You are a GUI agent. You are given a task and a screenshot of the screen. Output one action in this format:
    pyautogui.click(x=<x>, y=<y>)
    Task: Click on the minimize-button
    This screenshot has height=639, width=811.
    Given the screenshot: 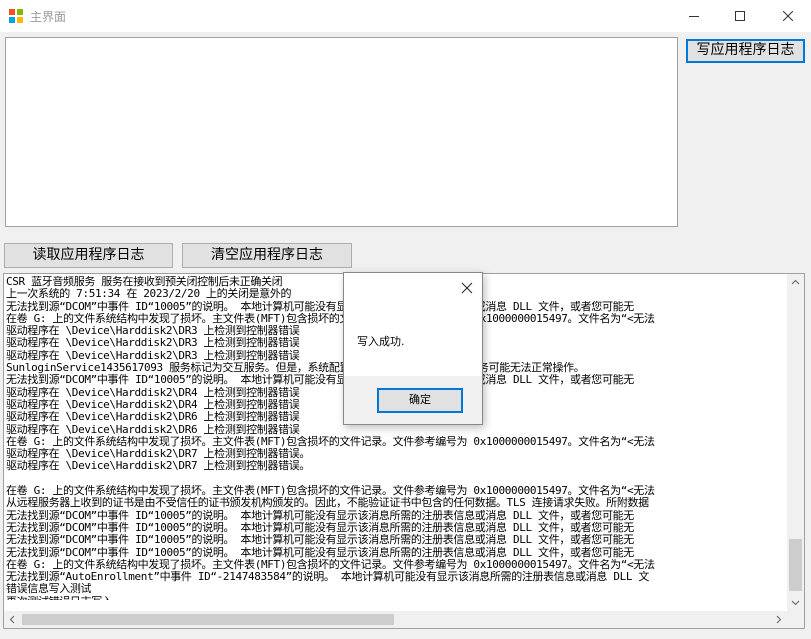 What is the action you would take?
    pyautogui.click(x=694, y=16)
    